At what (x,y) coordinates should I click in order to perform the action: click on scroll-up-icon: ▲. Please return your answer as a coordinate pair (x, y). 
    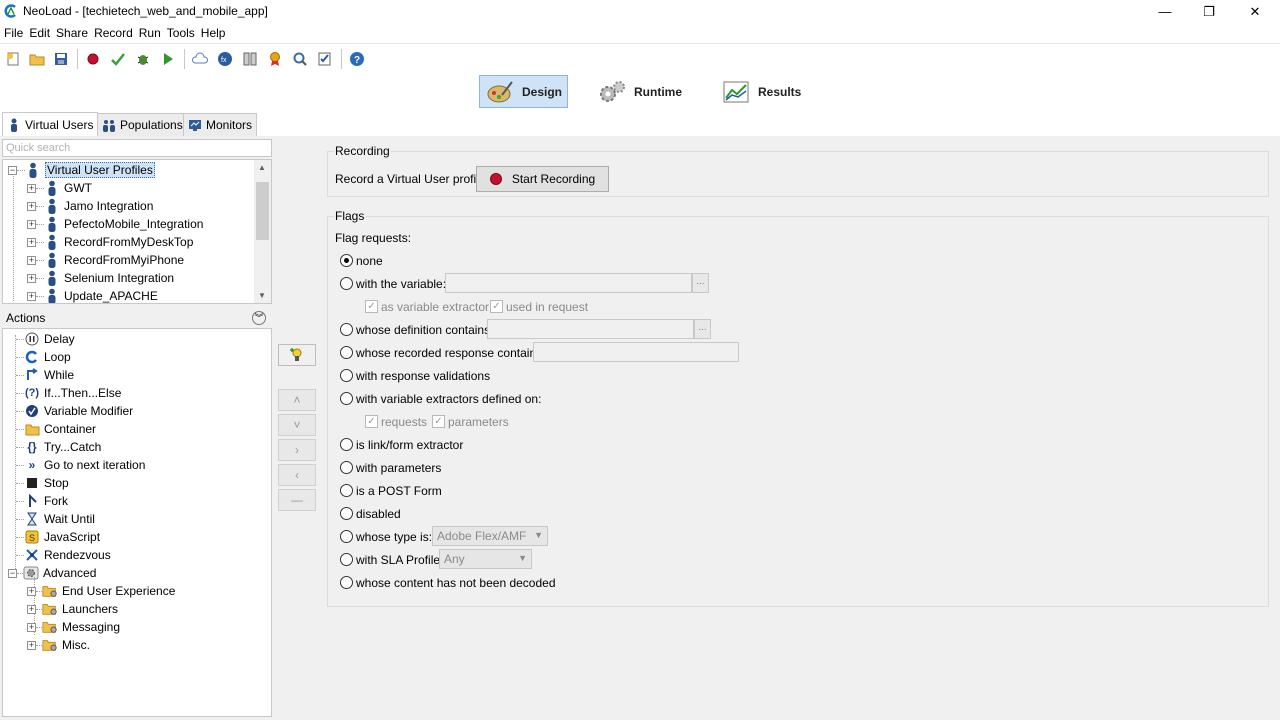
    Looking at the image, I should click on (262, 167).